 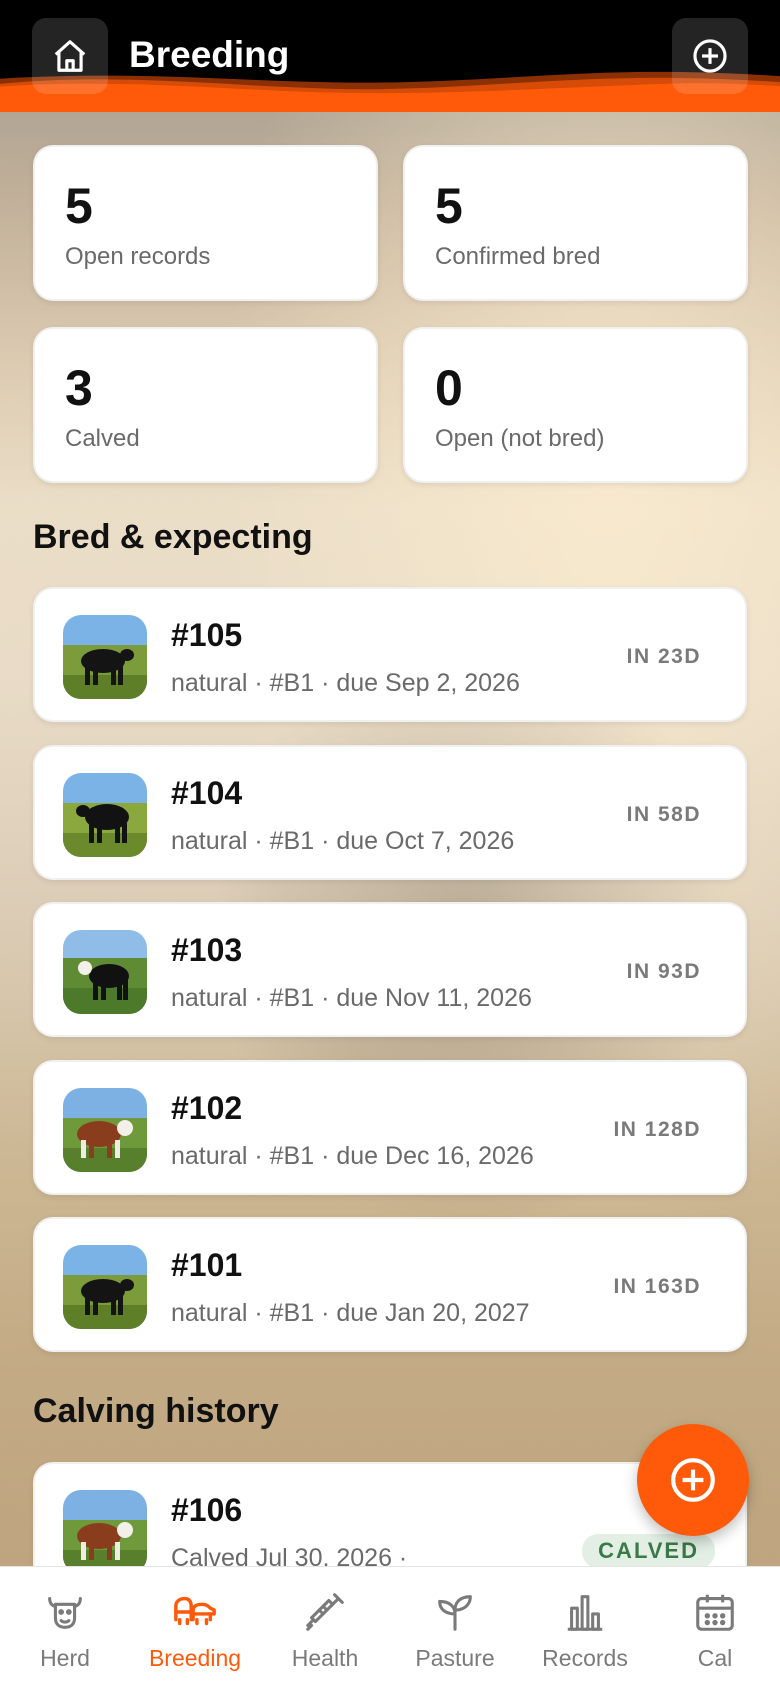 What do you see at coordinates (585, 1658) in the screenshot?
I see `tab-label: Records` at bounding box center [585, 1658].